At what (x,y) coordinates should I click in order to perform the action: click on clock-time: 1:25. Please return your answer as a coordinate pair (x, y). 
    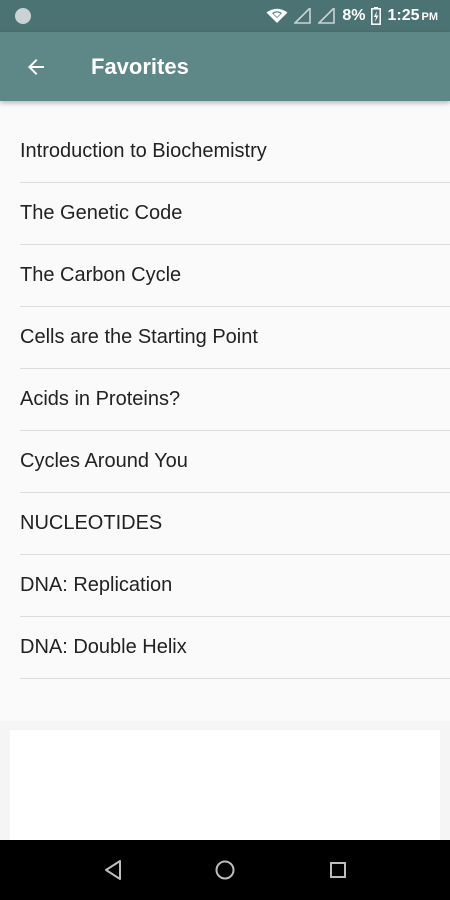
    Looking at the image, I should click on (403, 15).